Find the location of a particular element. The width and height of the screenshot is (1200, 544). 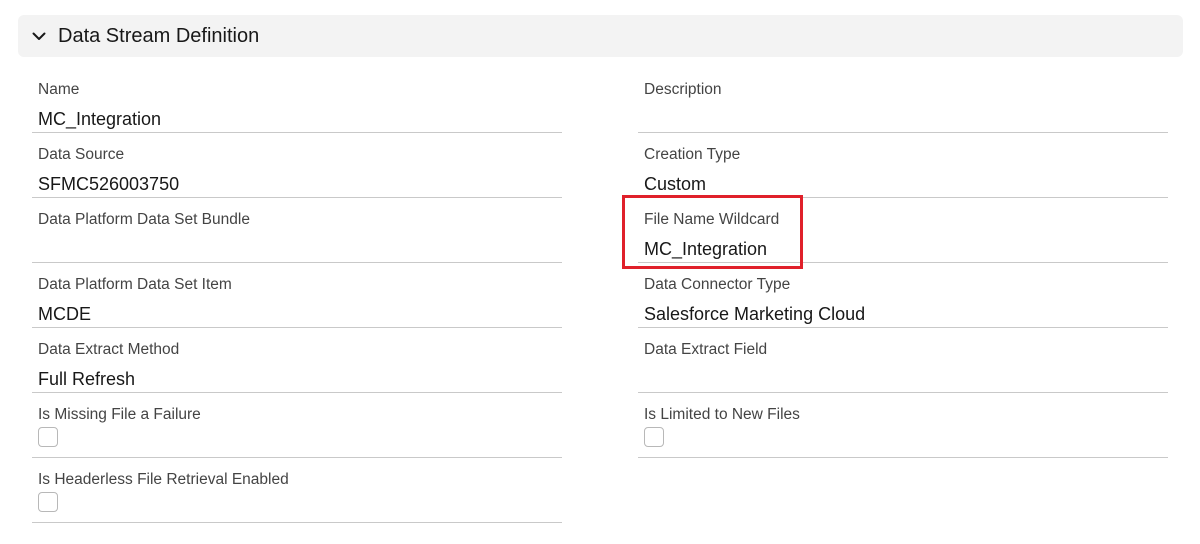

field-label: Data Extract Method is located at coordinates (109, 349).